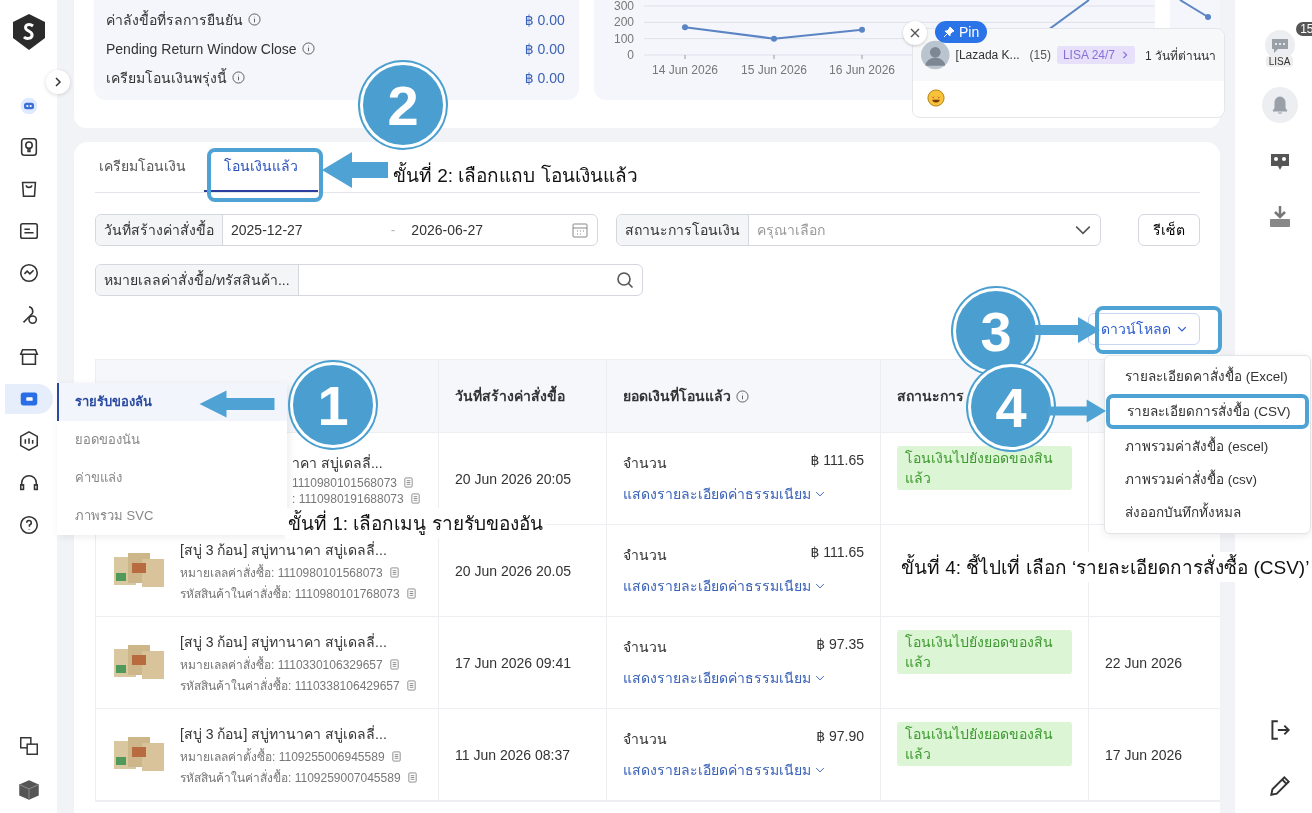 The height and width of the screenshot is (813, 1312). I want to click on reset-button: รีเซ็ต, so click(1169, 230).